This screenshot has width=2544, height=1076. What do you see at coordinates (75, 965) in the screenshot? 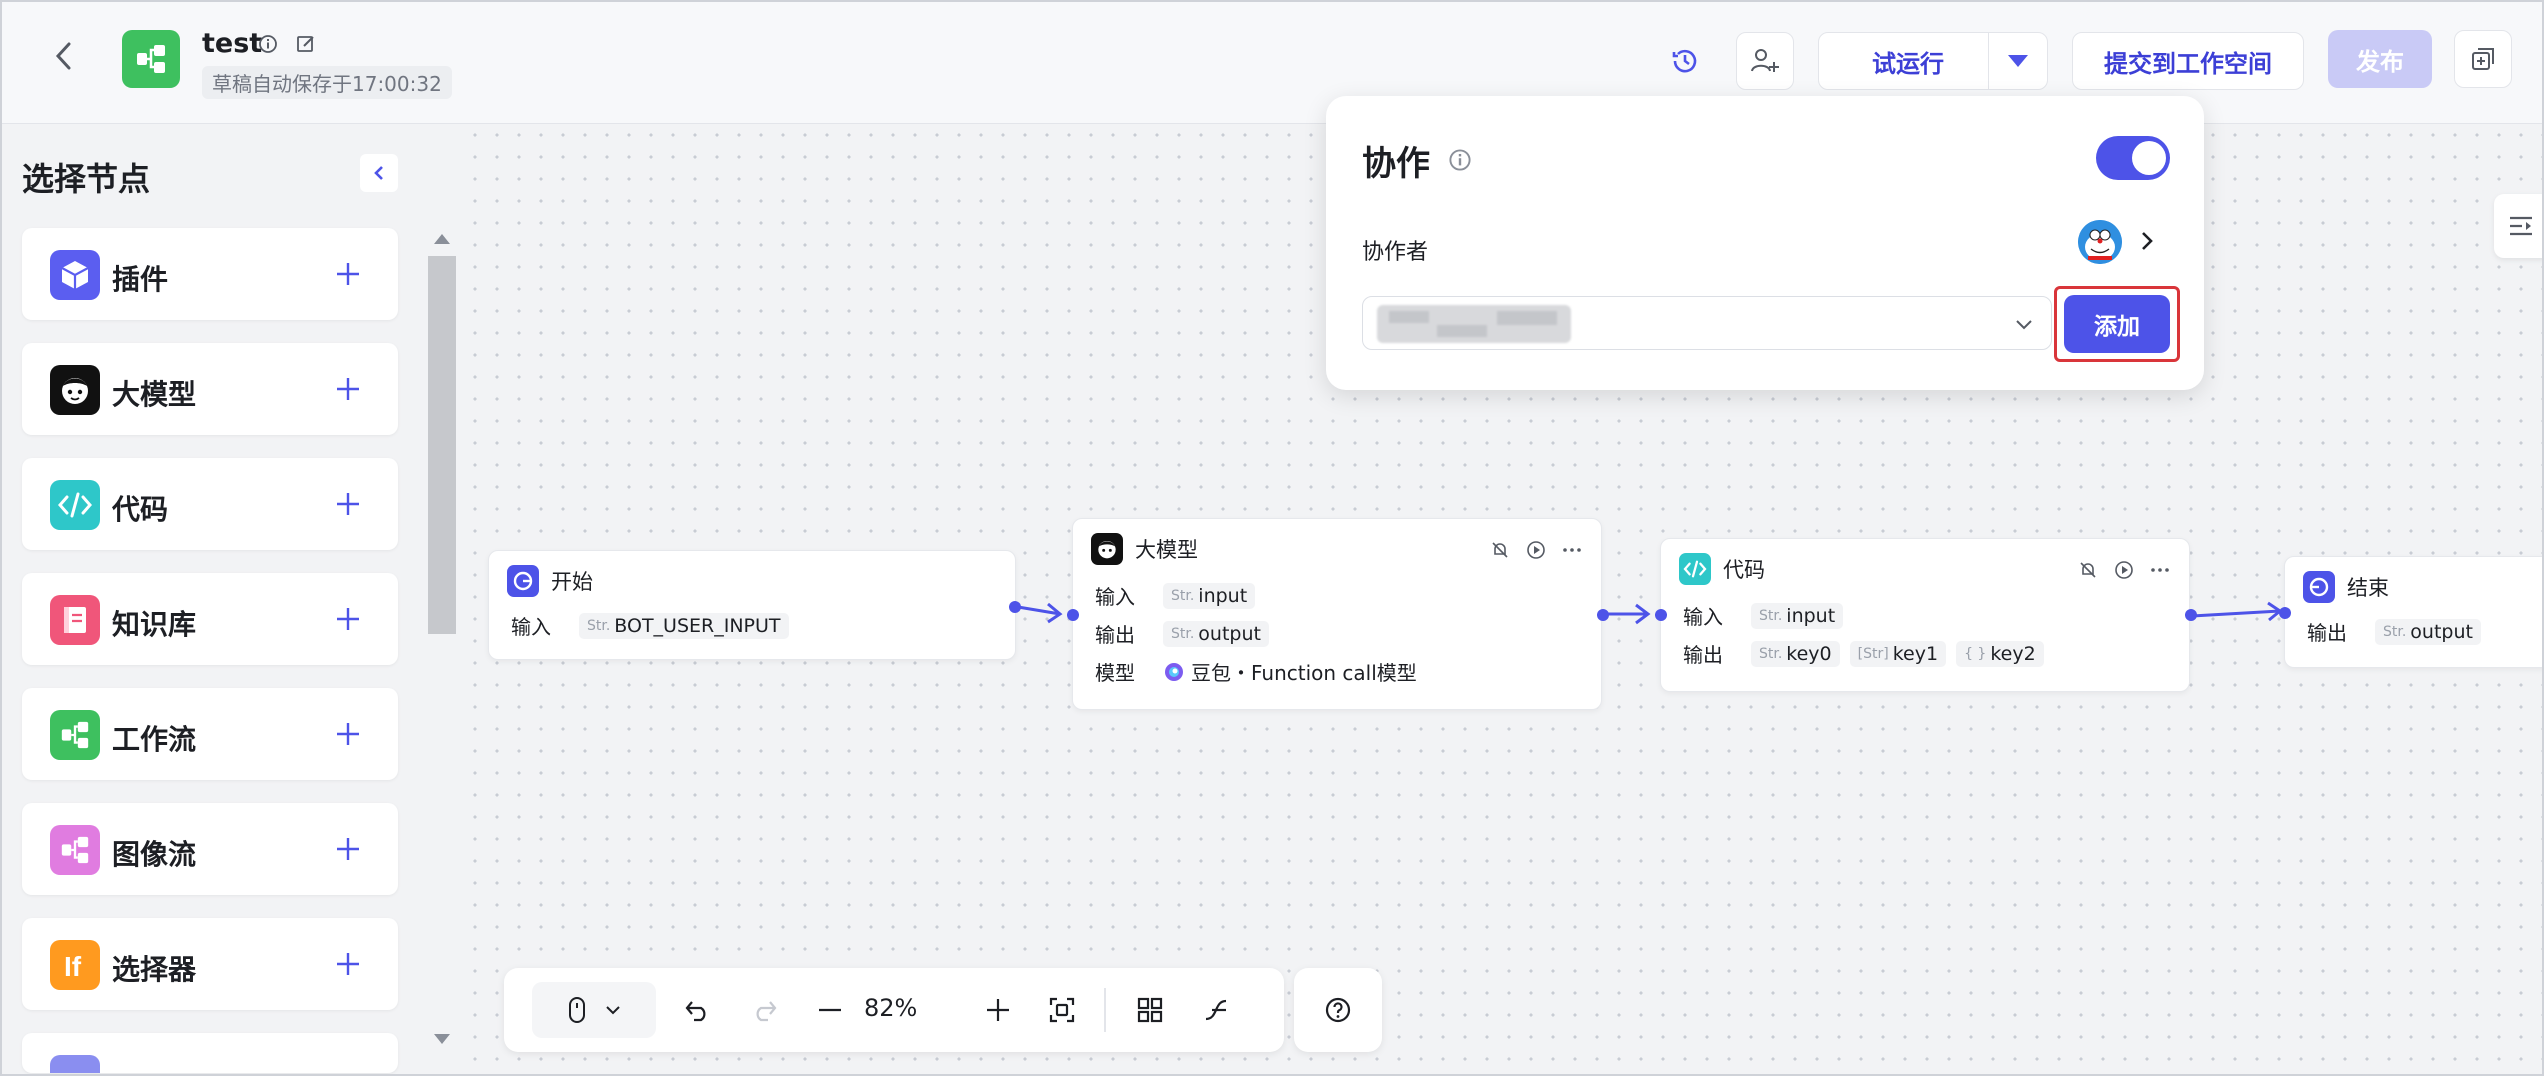
I see `if-selector-icon: If` at bounding box center [75, 965].